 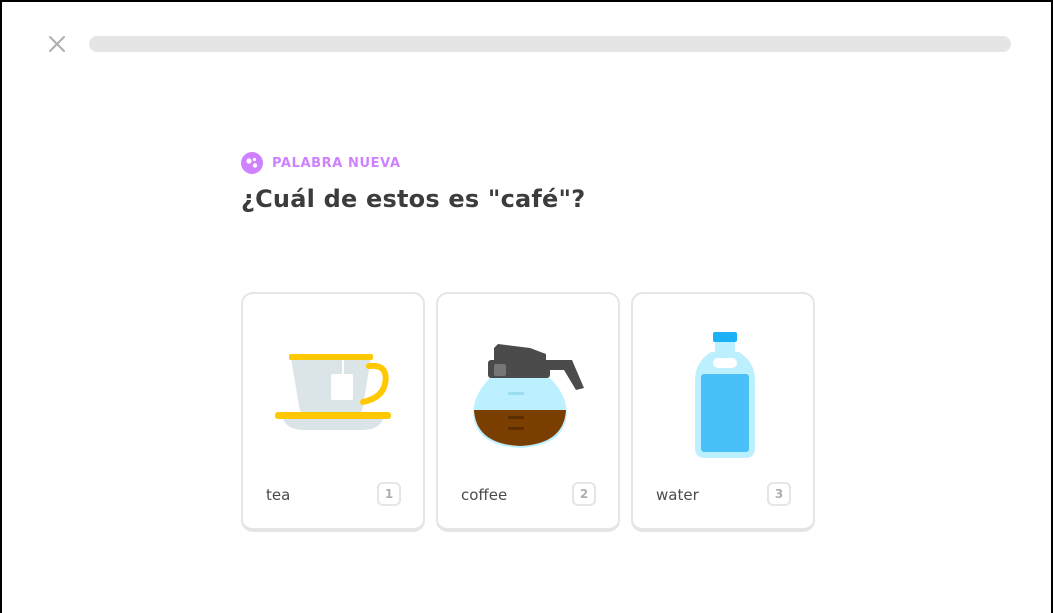 I want to click on coffee-pot-icon, so click(x=528, y=396).